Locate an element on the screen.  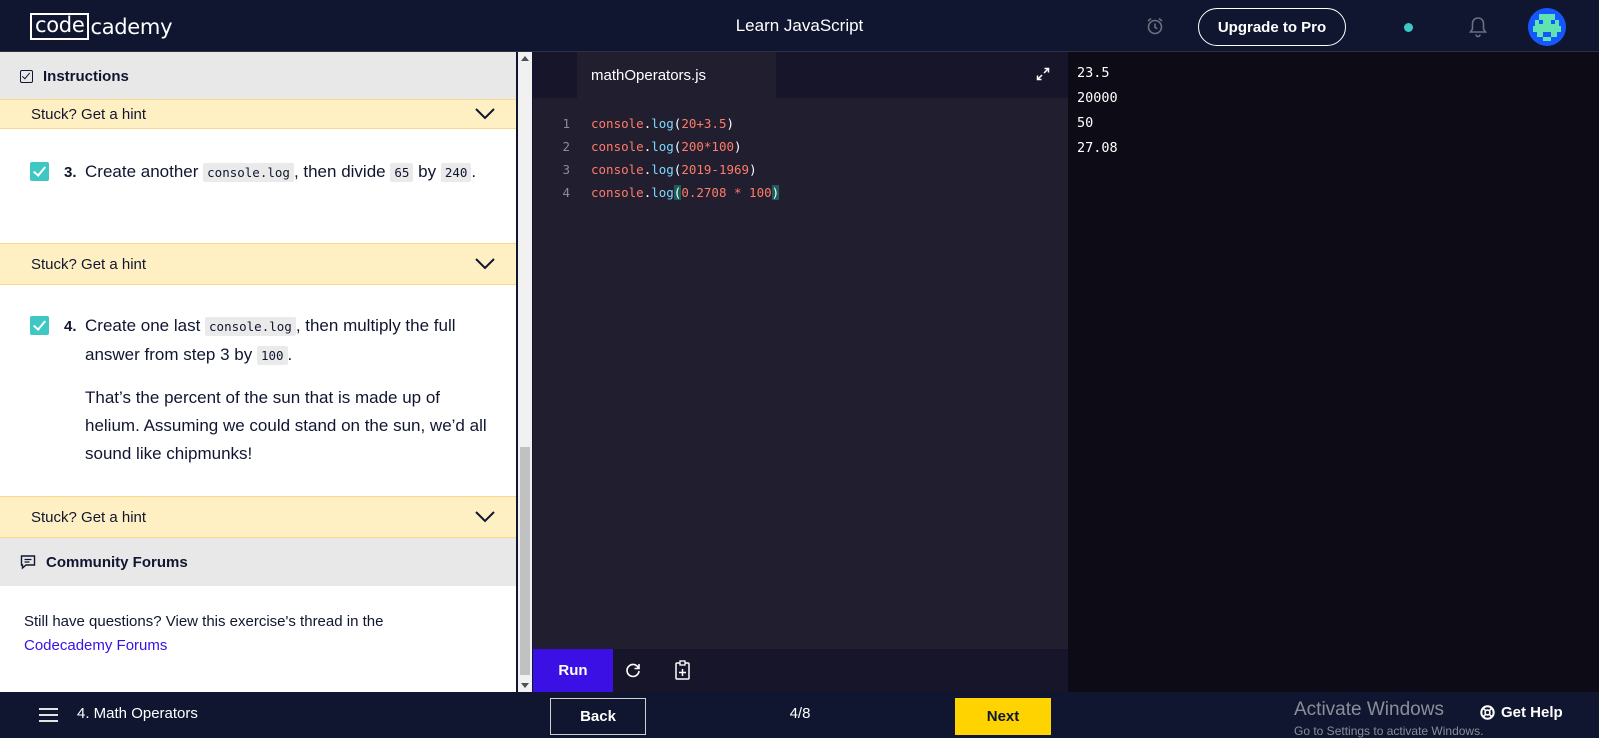
course-title: Learn JavaScript is located at coordinates (799, 25).